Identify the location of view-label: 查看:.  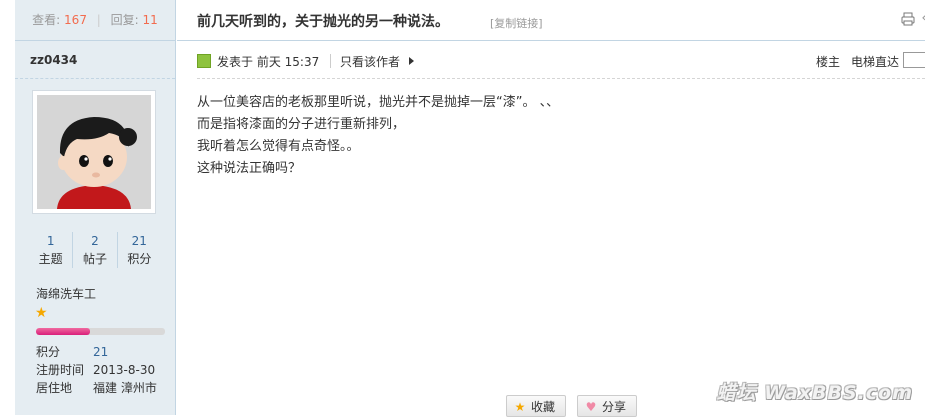
(46, 20).